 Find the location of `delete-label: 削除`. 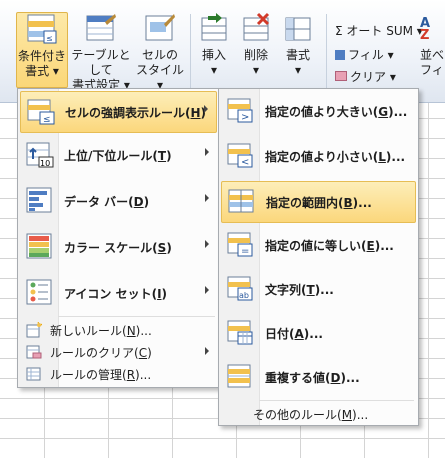

delete-label: 削除 is located at coordinates (255, 55).